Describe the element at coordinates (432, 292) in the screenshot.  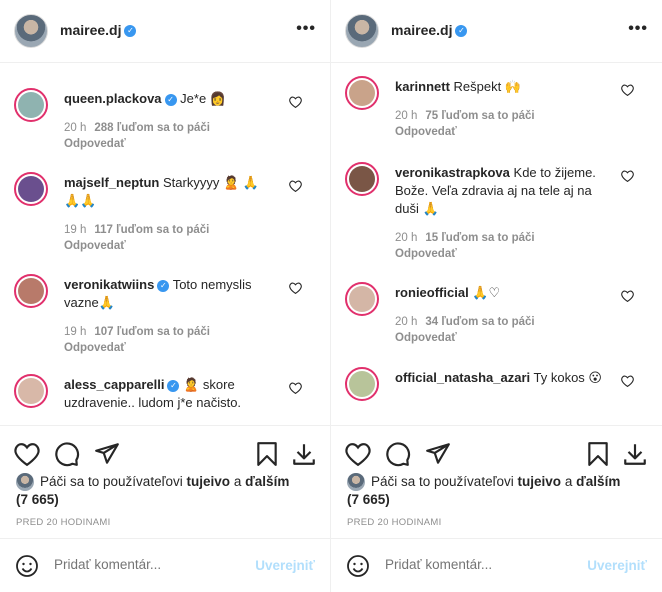
I see `comment-username: ronieofficial` at that location.